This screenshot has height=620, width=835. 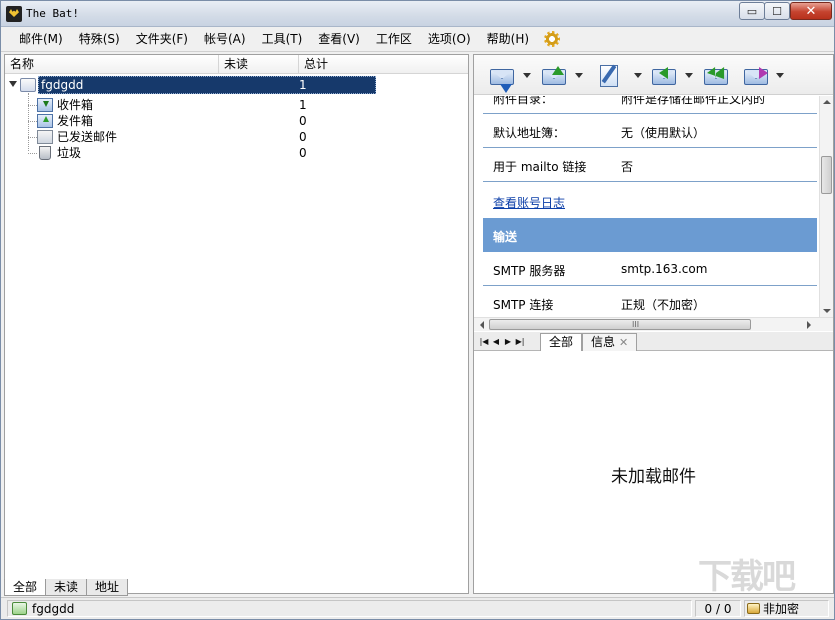 What do you see at coordinates (777, 11) in the screenshot?
I see `maximize-button: ☐` at bounding box center [777, 11].